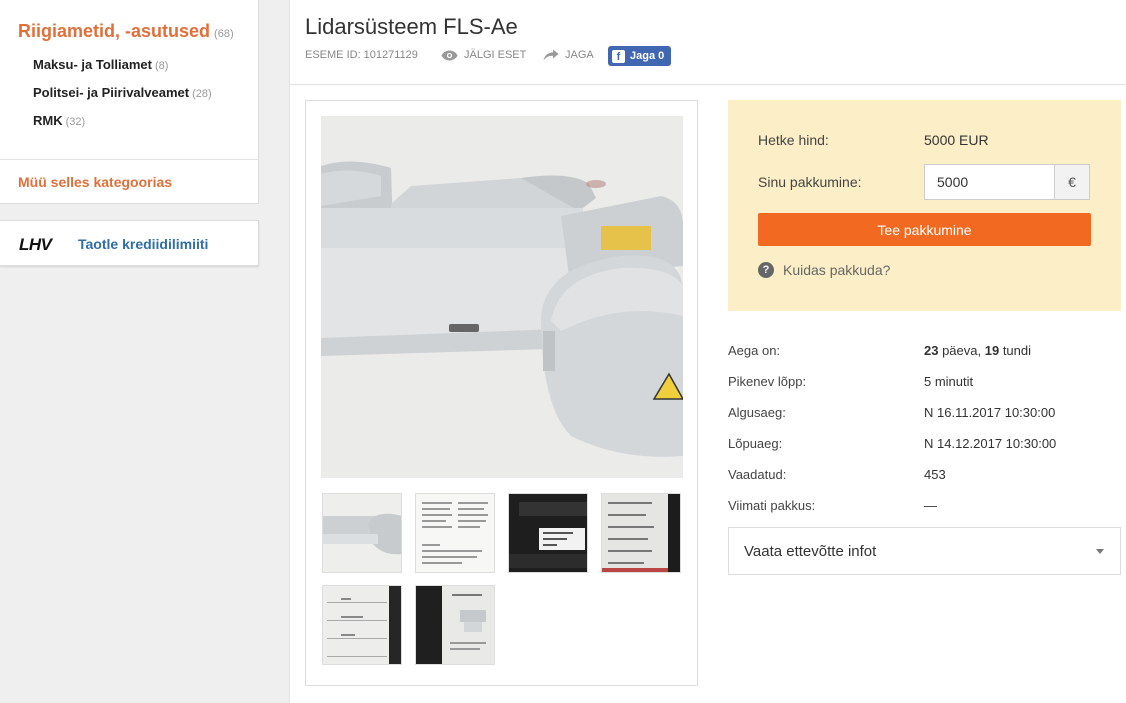 The image size is (1126, 703). I want to click on subcategory-label: RMK, so click(48, 120).